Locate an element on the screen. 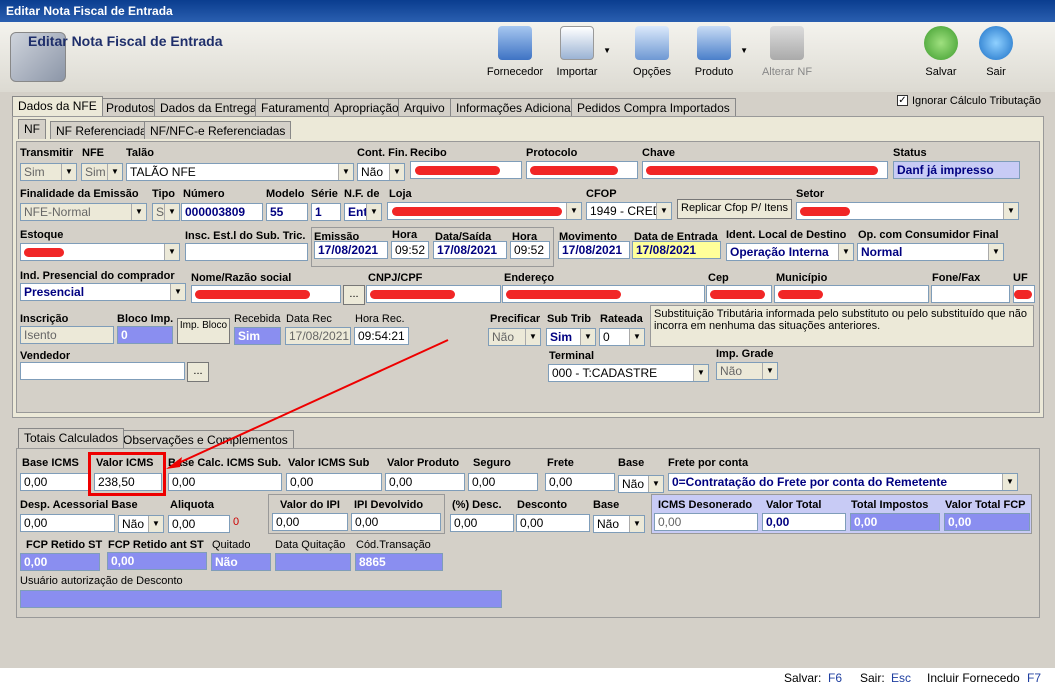  tab-nf: NF is located at coordinates (32, 129).